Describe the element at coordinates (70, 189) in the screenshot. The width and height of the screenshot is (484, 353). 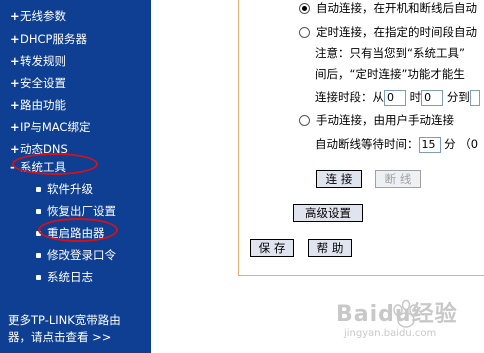
I see `sidebar-subitem-label: 软件升级` at that location.